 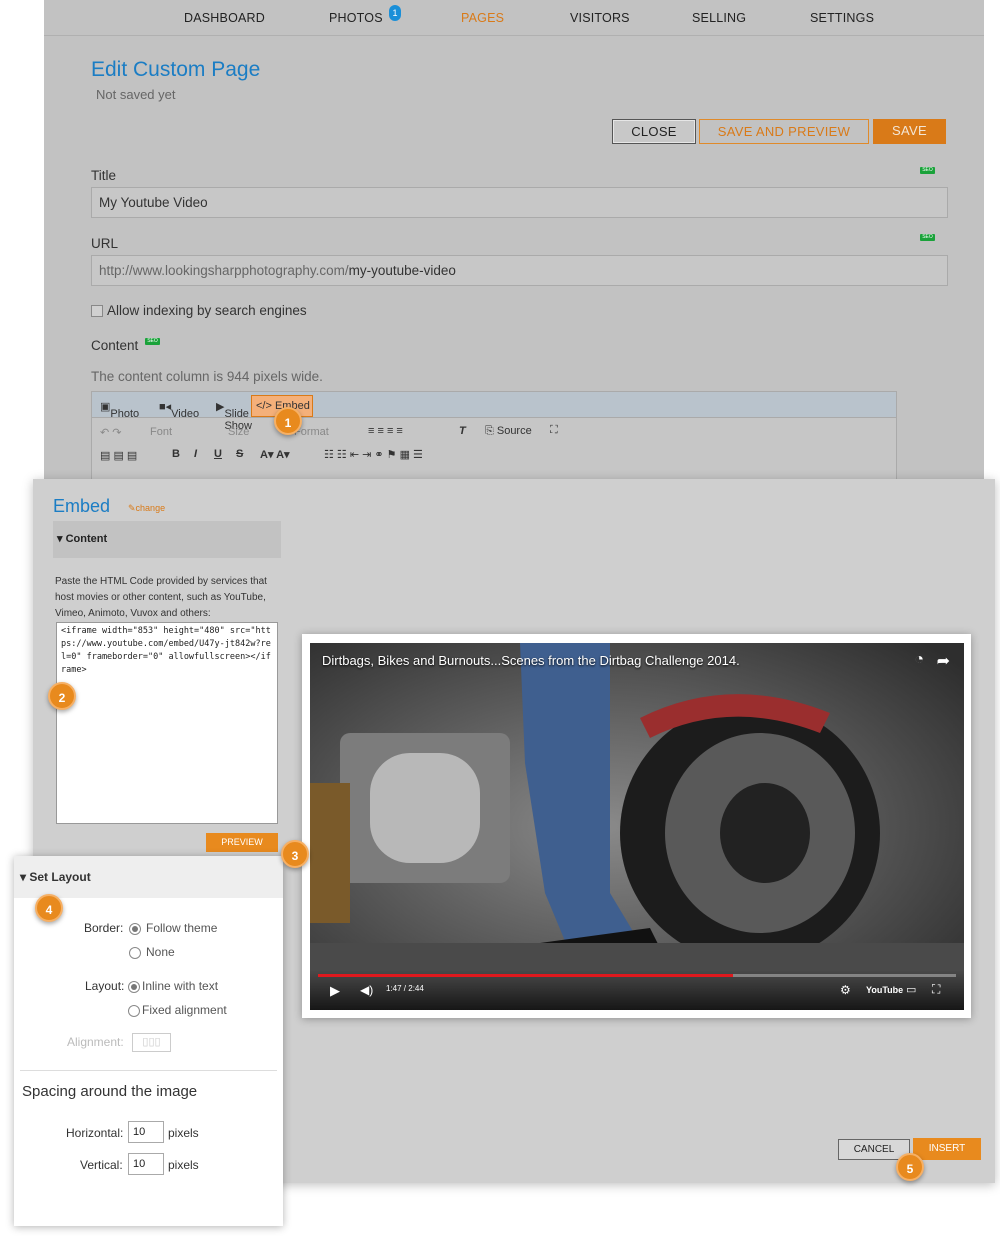 What do you see at coordinates (134, 1011) in the screenshot?
I see `layout-fixed-radio` at bounding box center [134, 1011].